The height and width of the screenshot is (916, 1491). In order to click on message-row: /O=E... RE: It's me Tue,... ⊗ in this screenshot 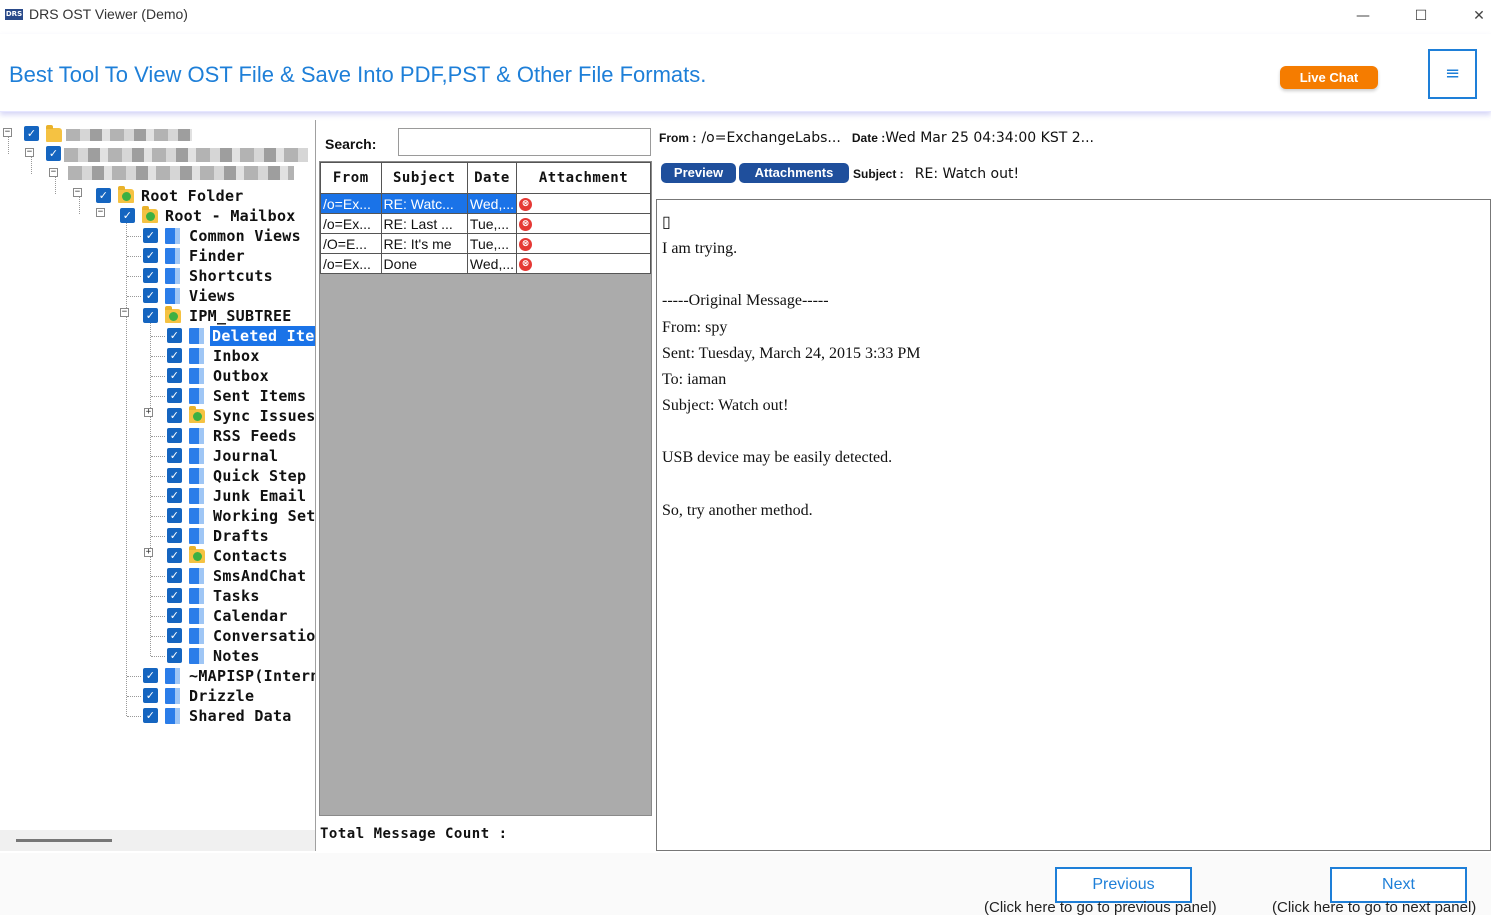, I will do `click(485, 243)`.